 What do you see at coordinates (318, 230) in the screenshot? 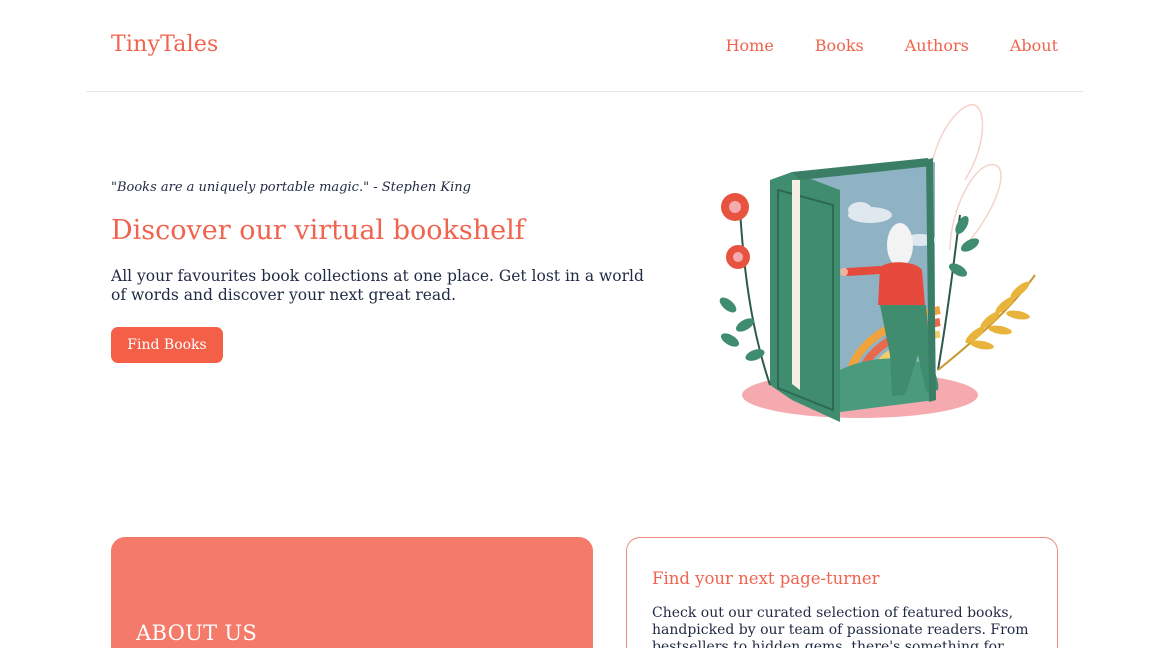
I see `hero-title: Discover our virtual bookshelf` at bounding box center [318, 230].